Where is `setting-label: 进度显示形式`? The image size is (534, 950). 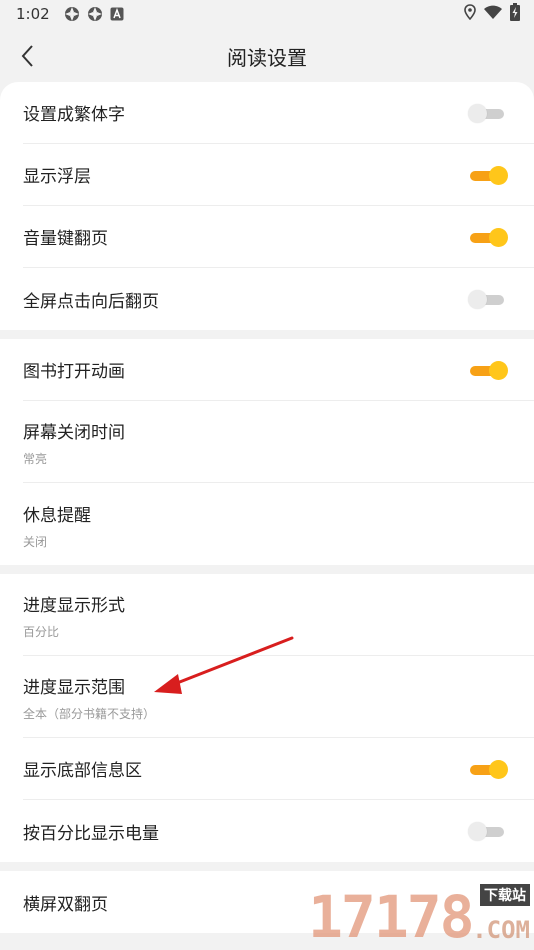
setting-label: 进度显示形式 is located at coordinates (74, 606).